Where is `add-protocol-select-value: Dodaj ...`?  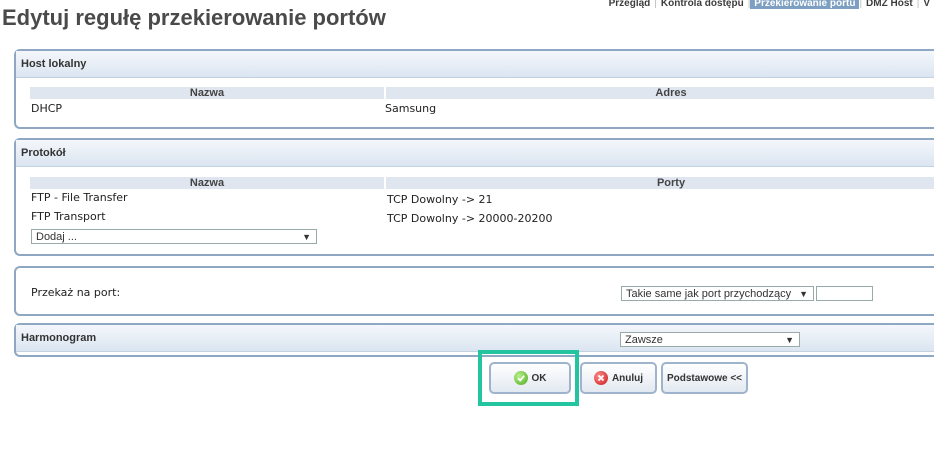 add-protocol-select-value: Dodaj ... is located at coordinates (56, 237).